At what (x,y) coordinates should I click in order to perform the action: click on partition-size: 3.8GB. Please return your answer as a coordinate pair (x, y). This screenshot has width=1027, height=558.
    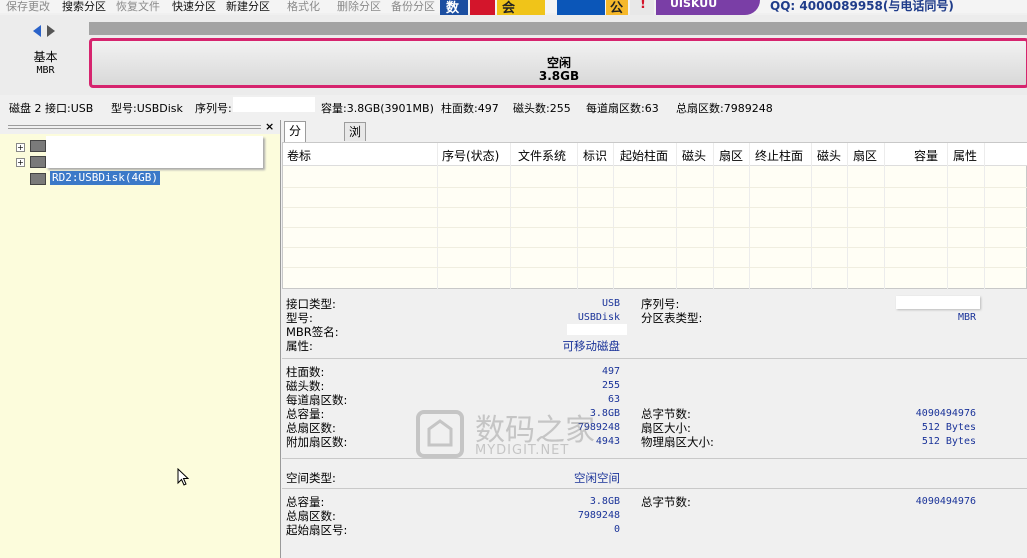
    Looking at the image, I should click on (559, 76).